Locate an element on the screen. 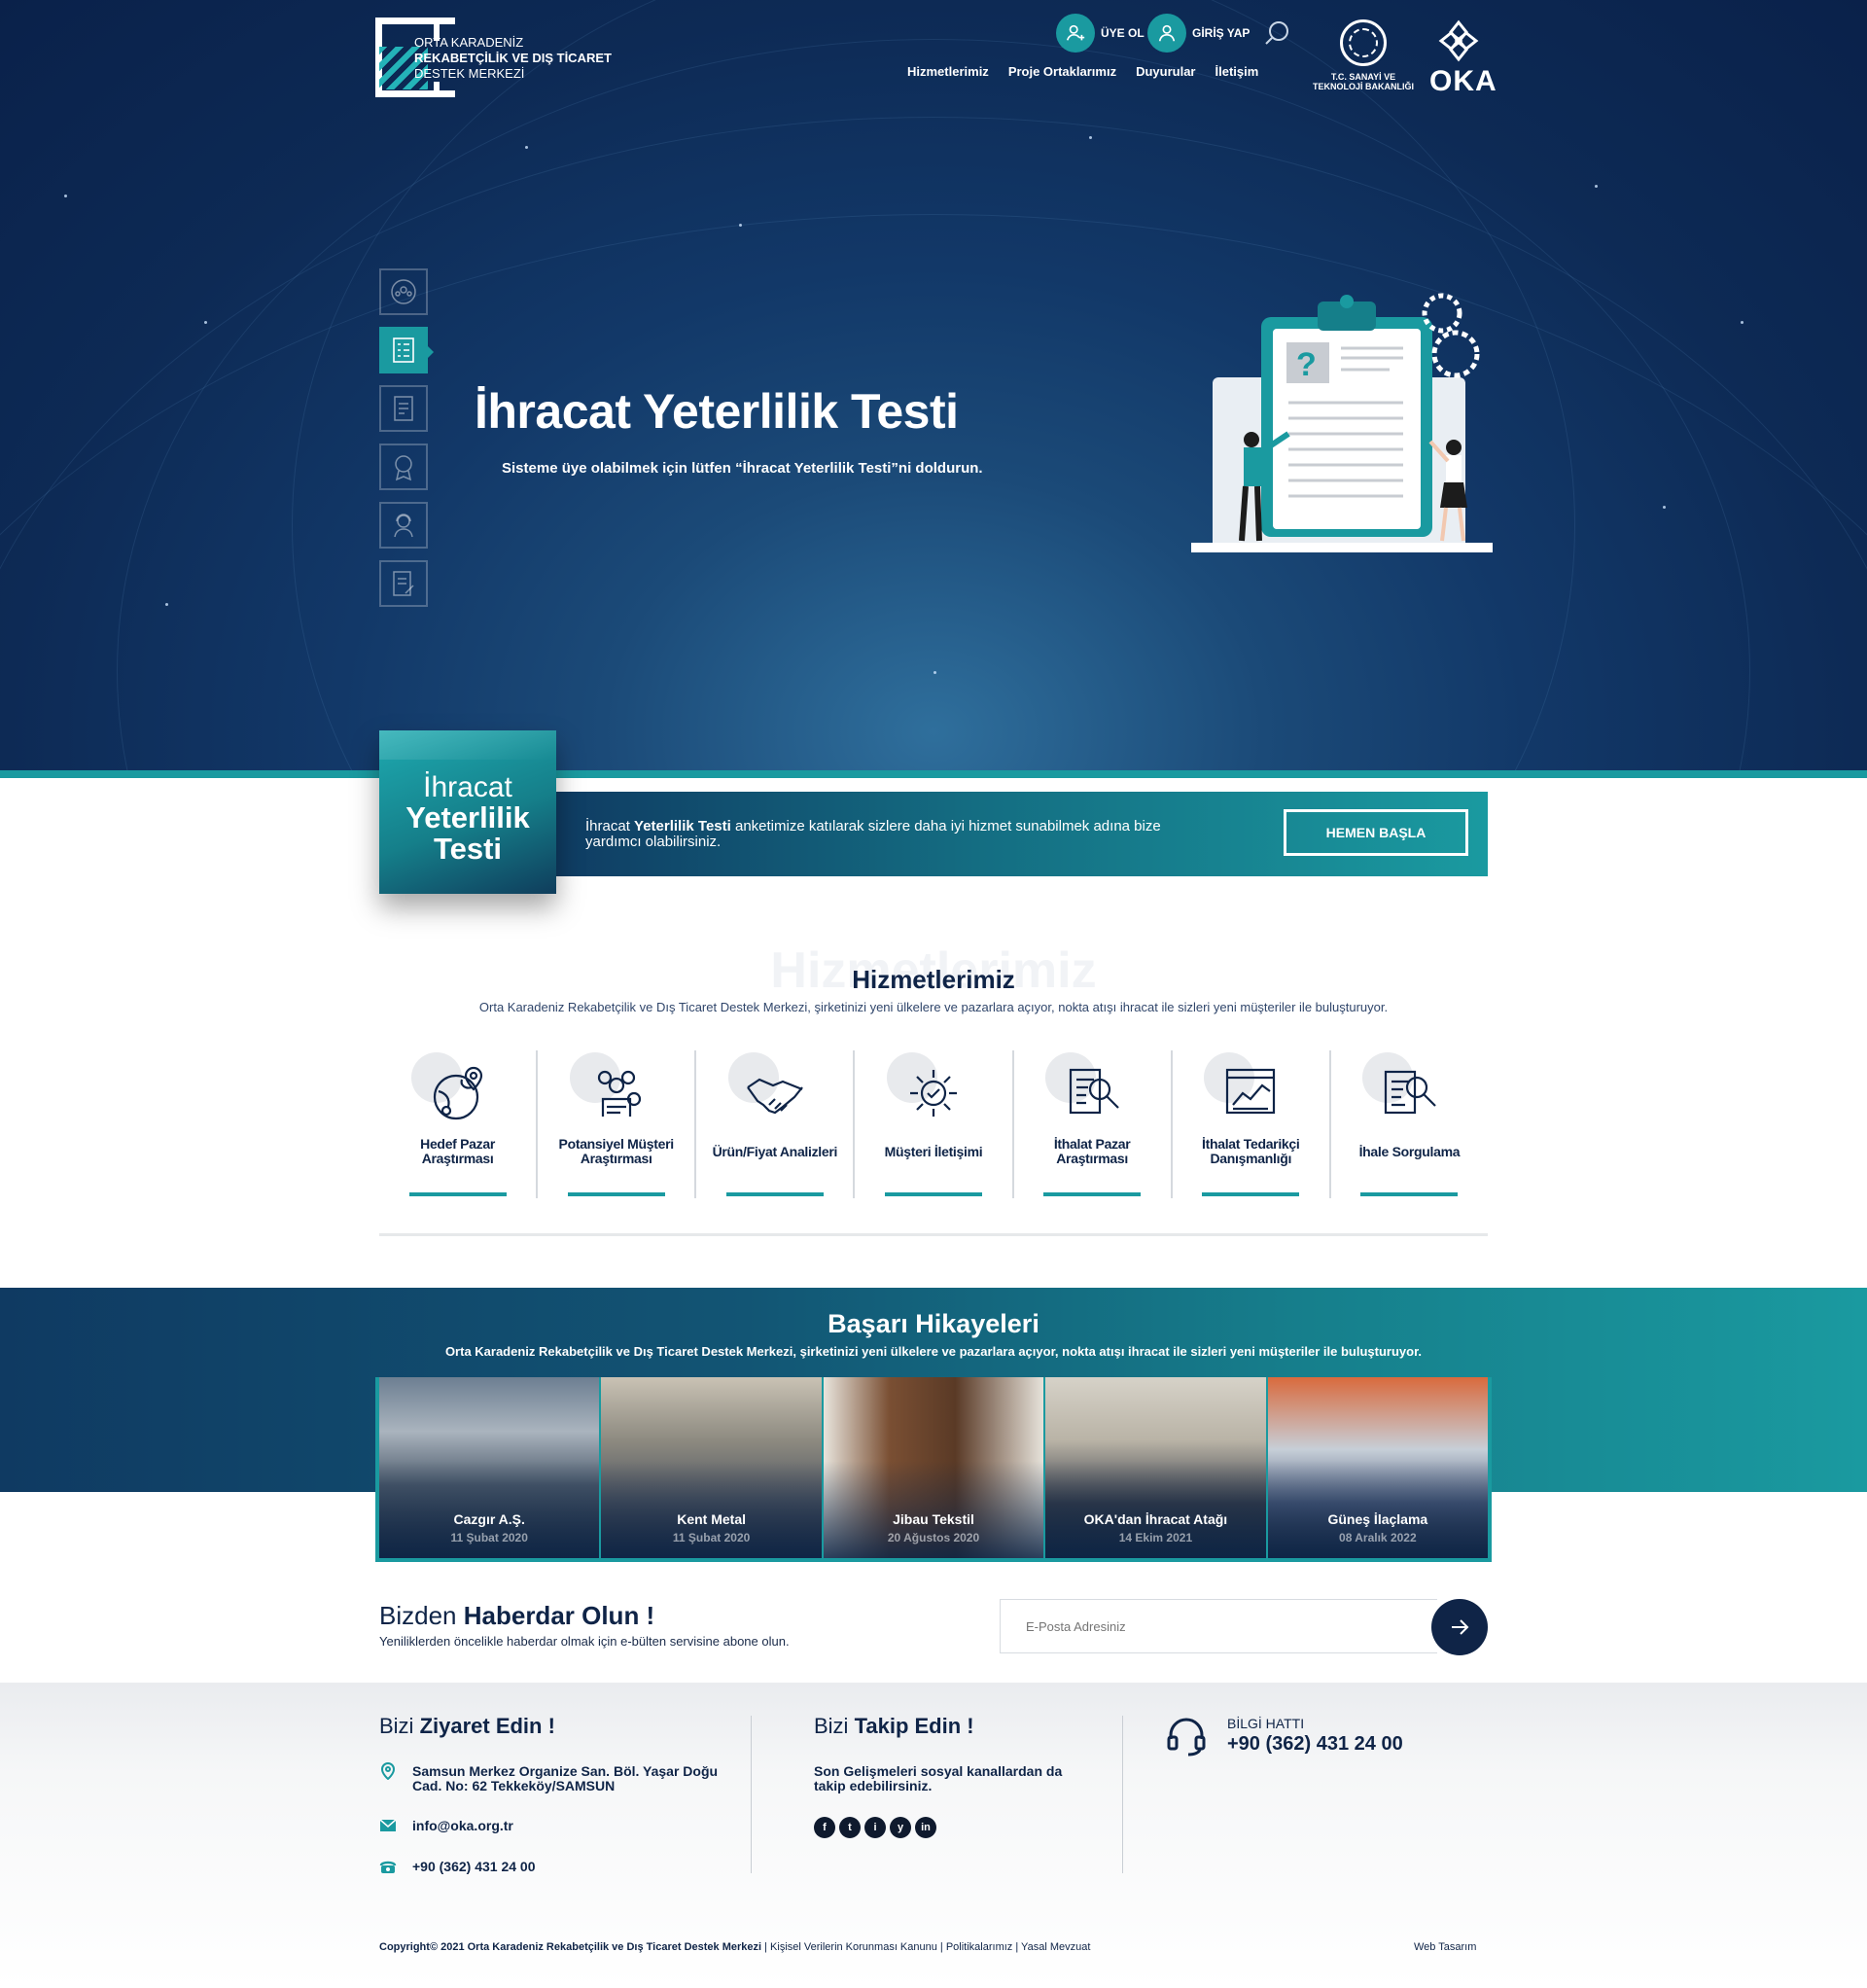  story-card: Jibau Tekstil 20 Ağustos 2020 is located at coordinates (933, 1467).